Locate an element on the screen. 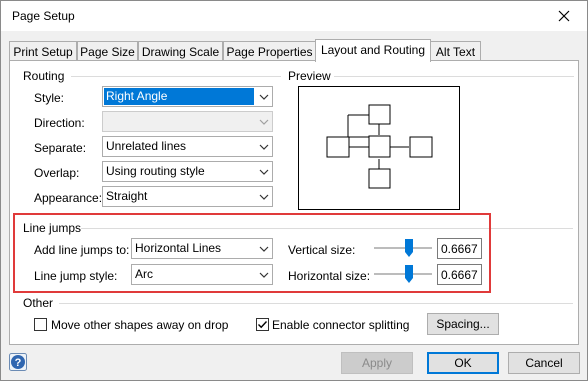 The height and width of the screenshot is (381, 588). tab-drawing-scale: Drawing Scale is located at coordinates (180, 51).